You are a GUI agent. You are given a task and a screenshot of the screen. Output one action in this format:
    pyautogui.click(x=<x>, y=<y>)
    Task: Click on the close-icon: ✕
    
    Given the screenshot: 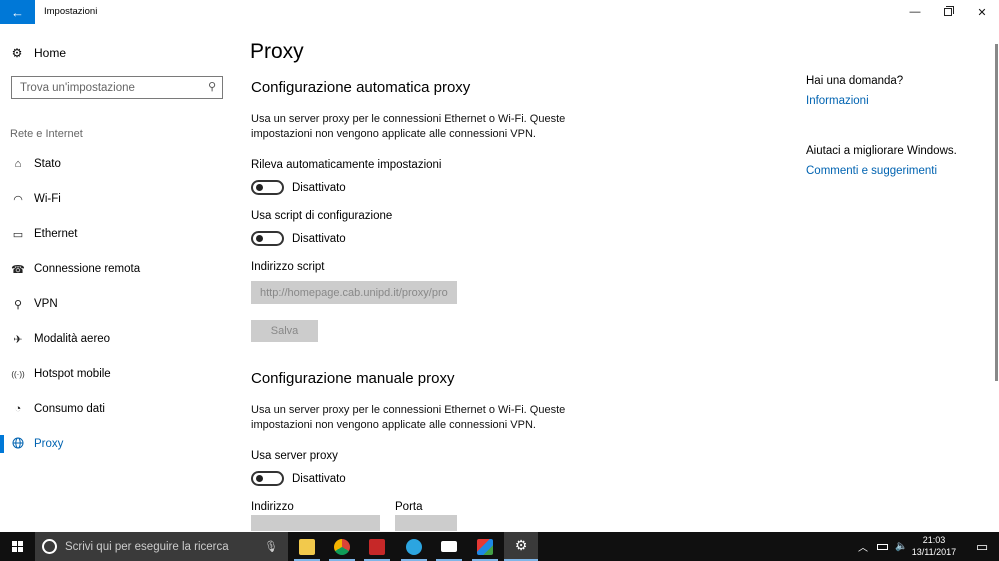 What is the action you would take?
    pyautogui.click(x=982, y=12)
    